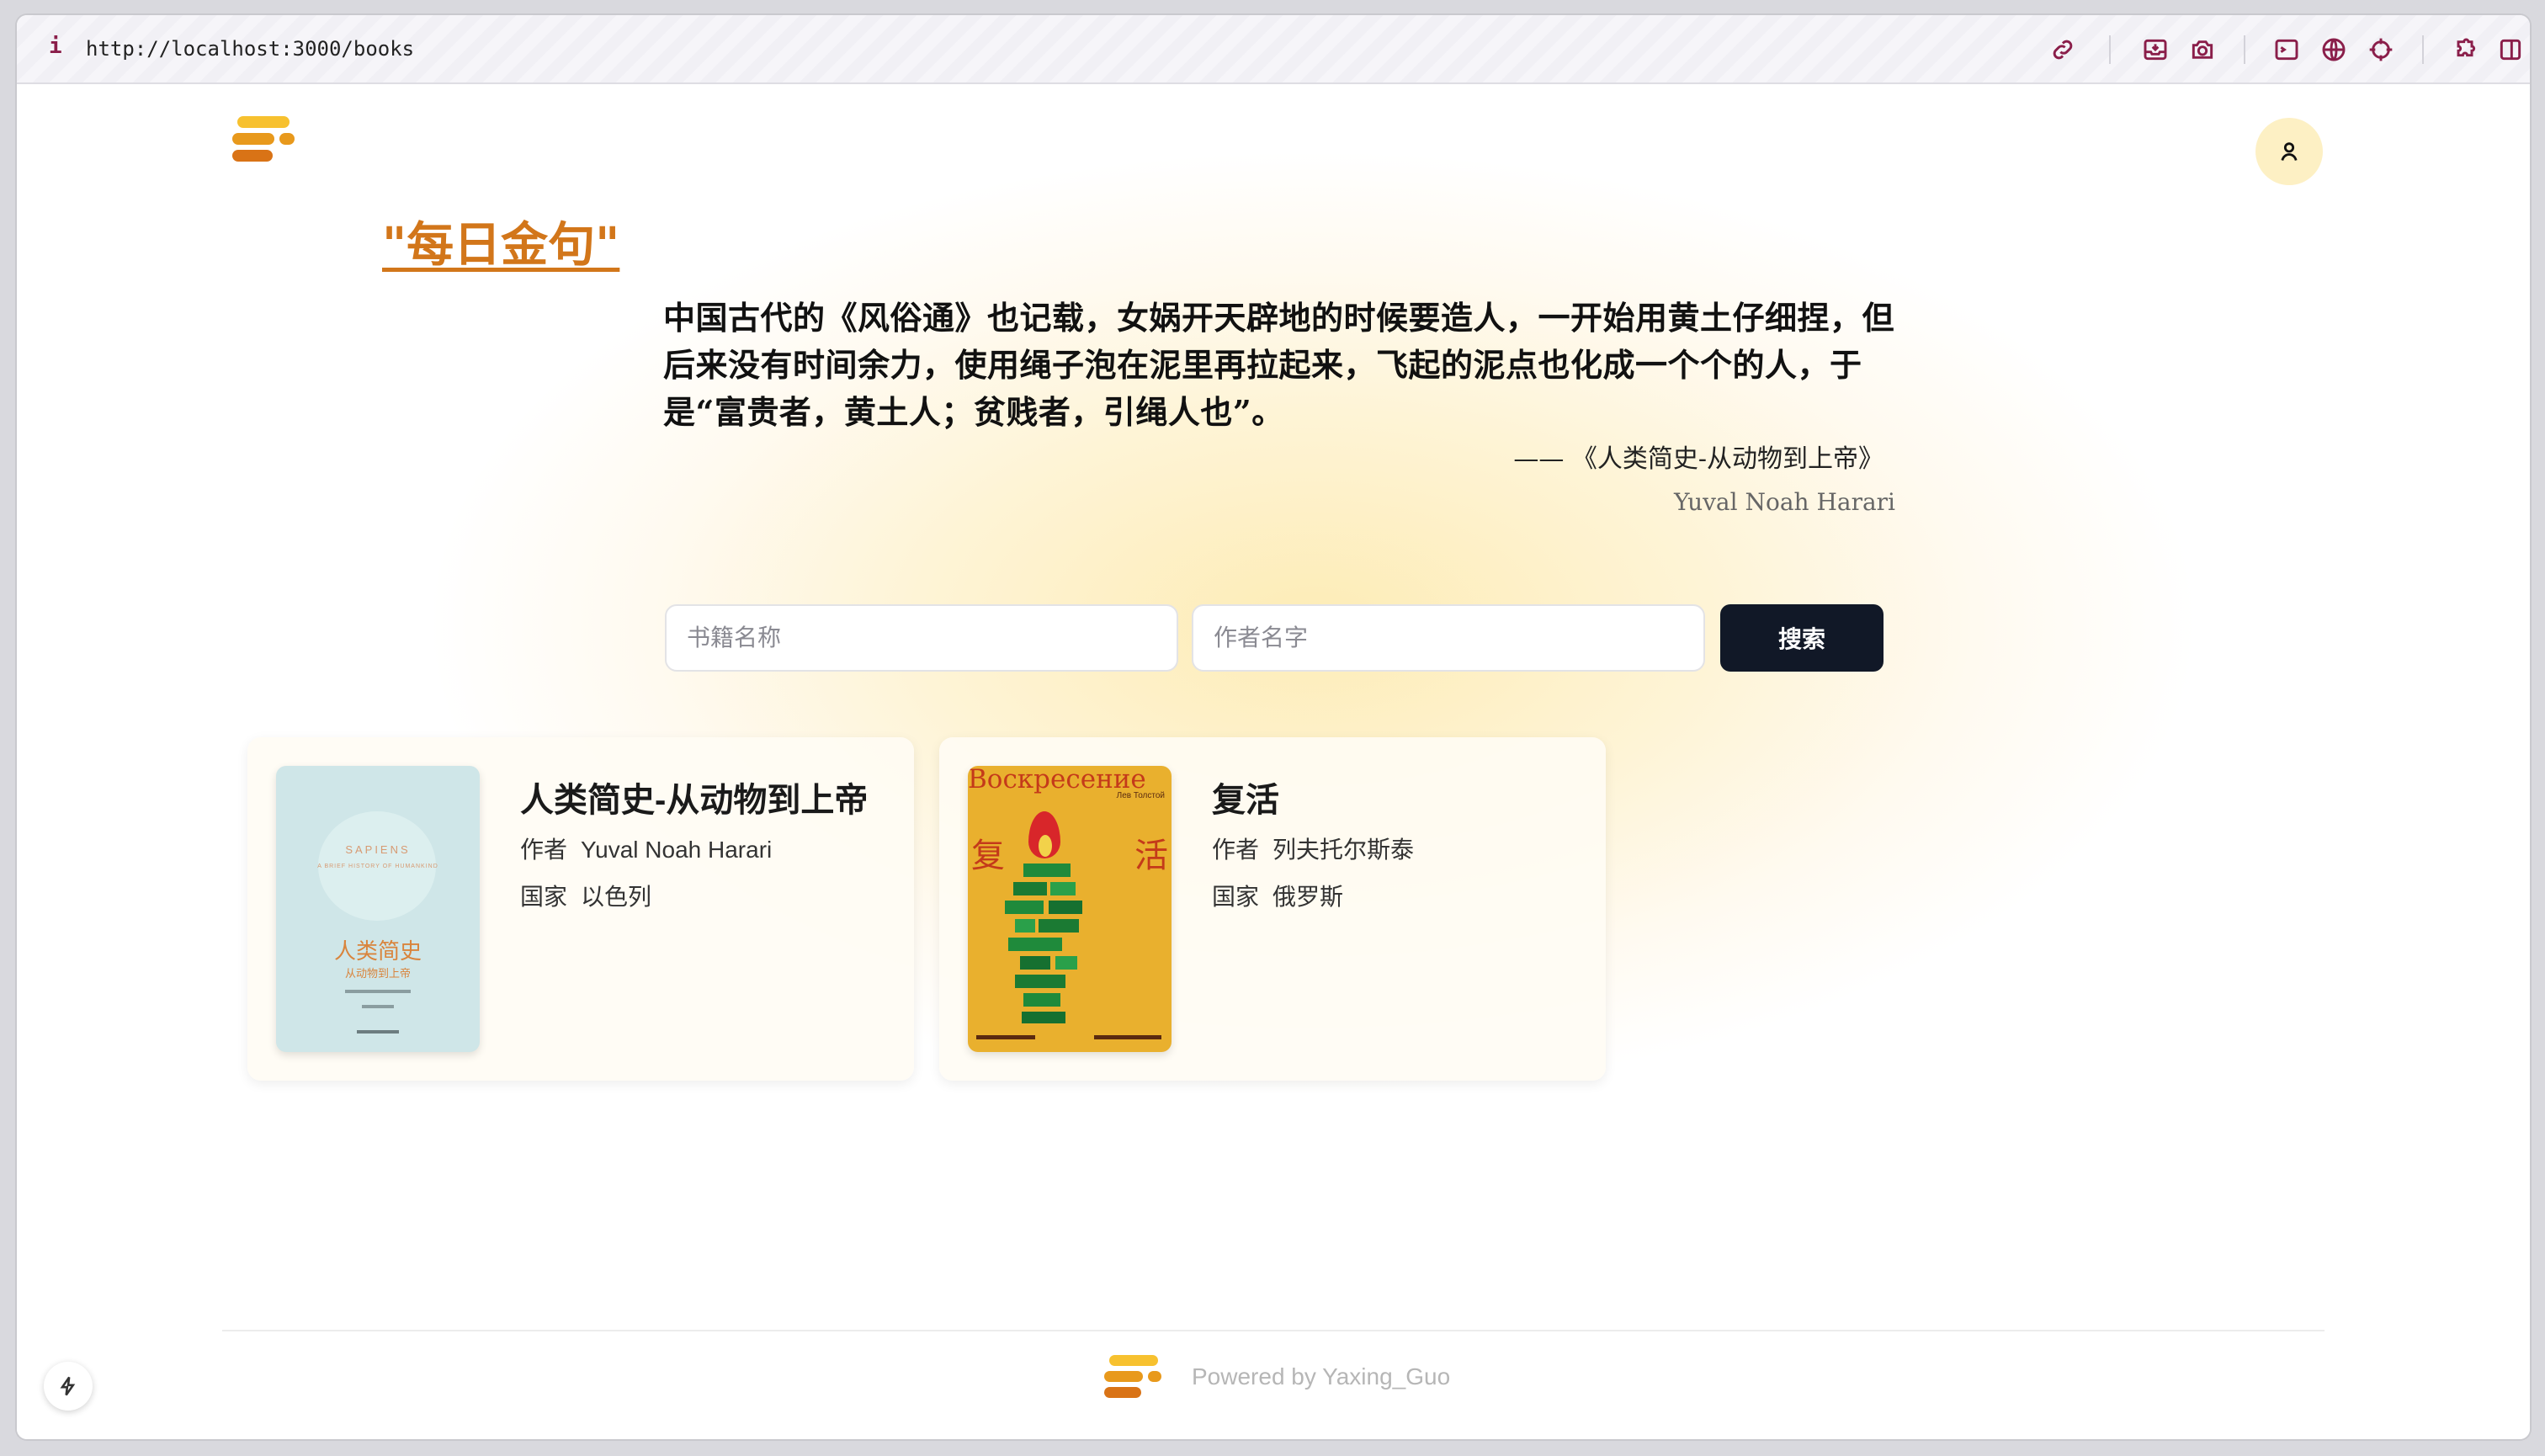 The height and width of the screenshot is (1456, 2545). I want to click on crosshair-icon, so click(2381, 50).